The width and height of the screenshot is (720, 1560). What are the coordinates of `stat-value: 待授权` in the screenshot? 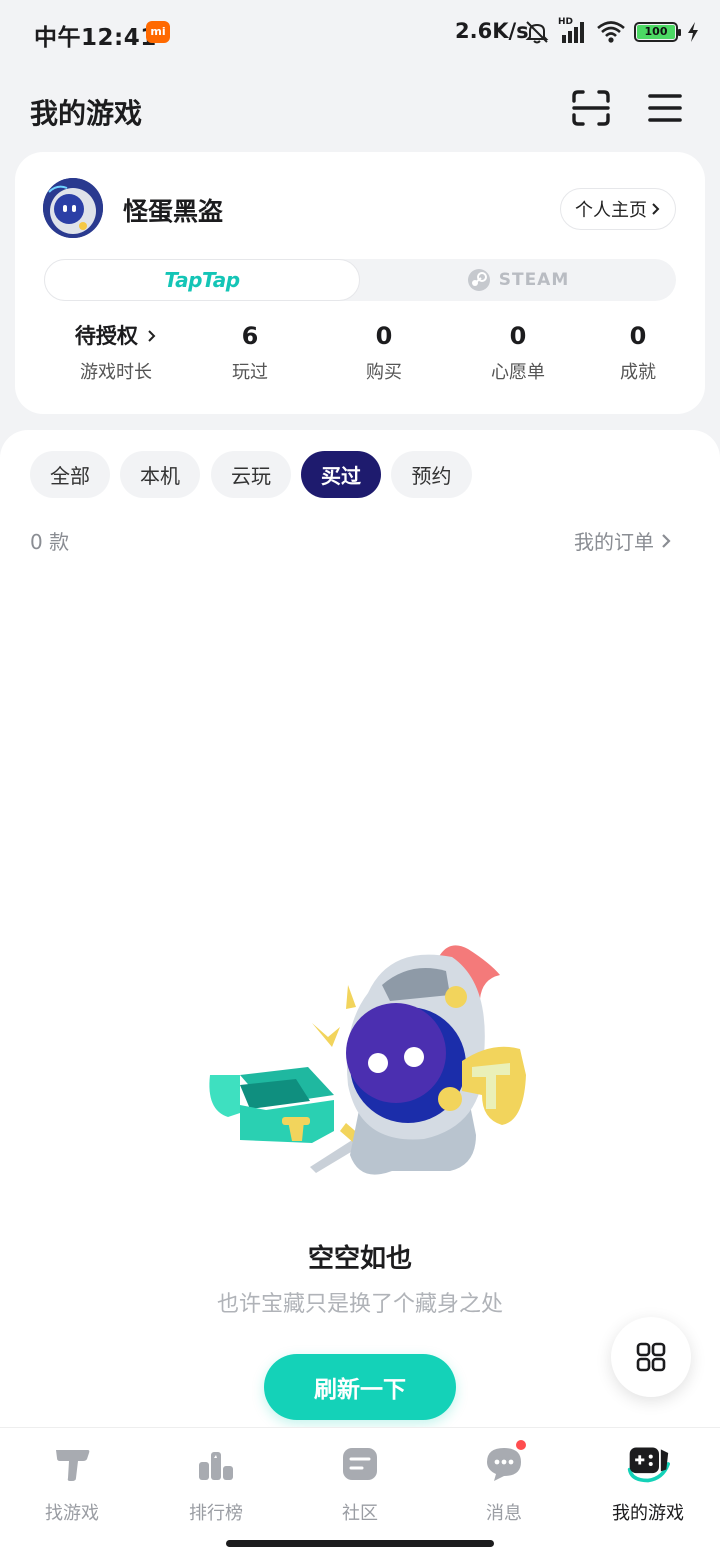 It's located at (116, 336).